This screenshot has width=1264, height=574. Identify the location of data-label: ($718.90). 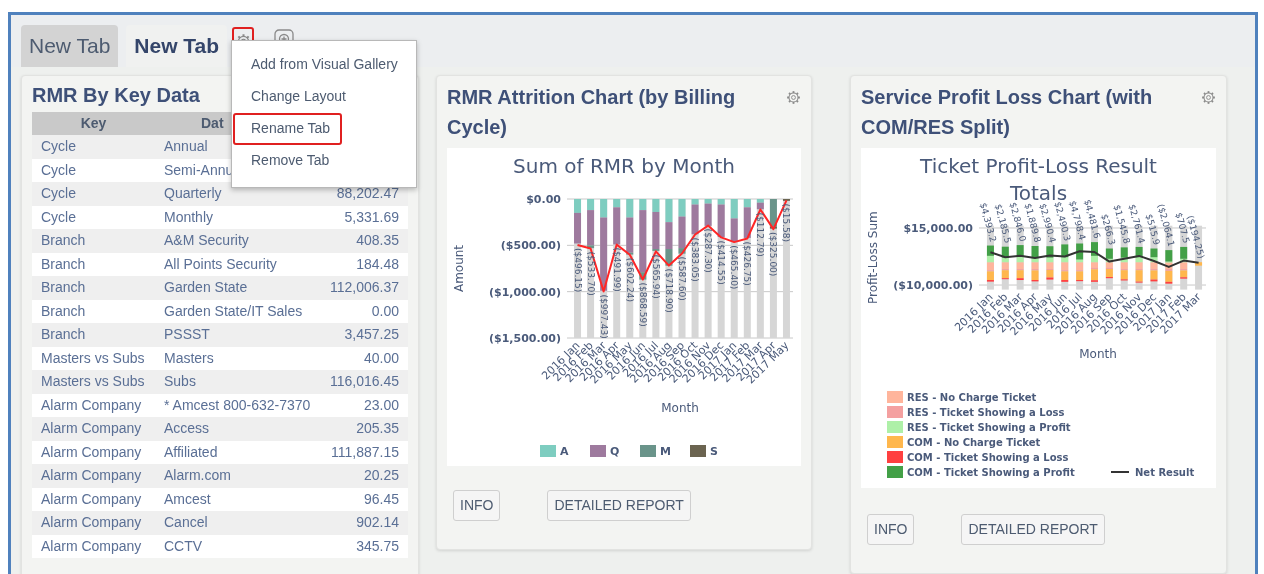
(668, 290).